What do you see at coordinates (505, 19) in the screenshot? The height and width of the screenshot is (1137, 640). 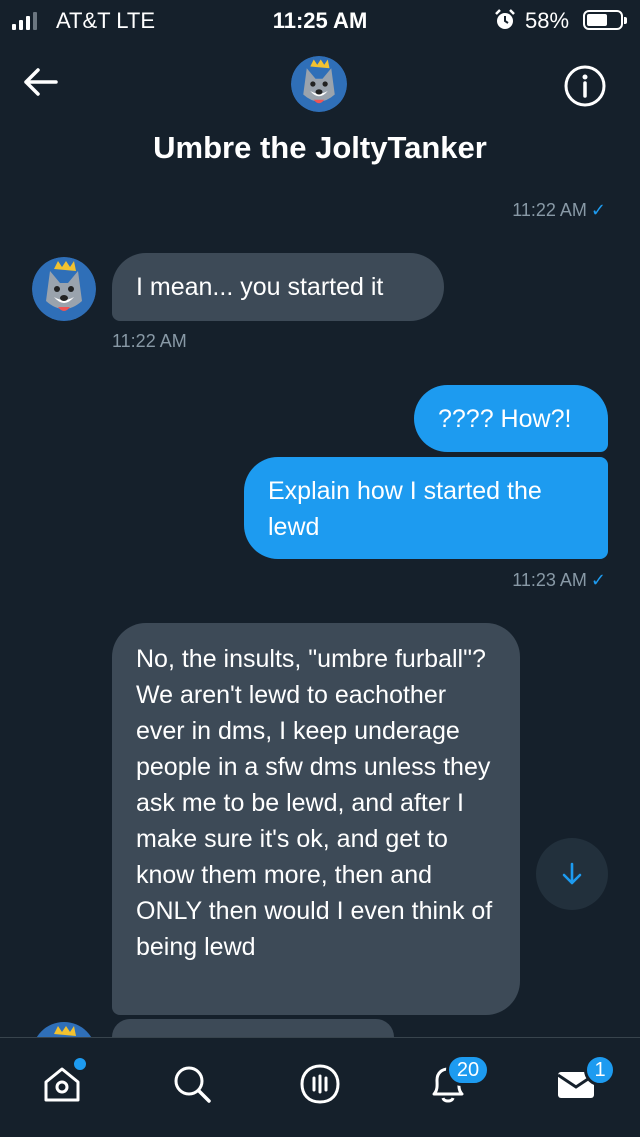 I see `alarm-icon` at bounding box center [505, 19].